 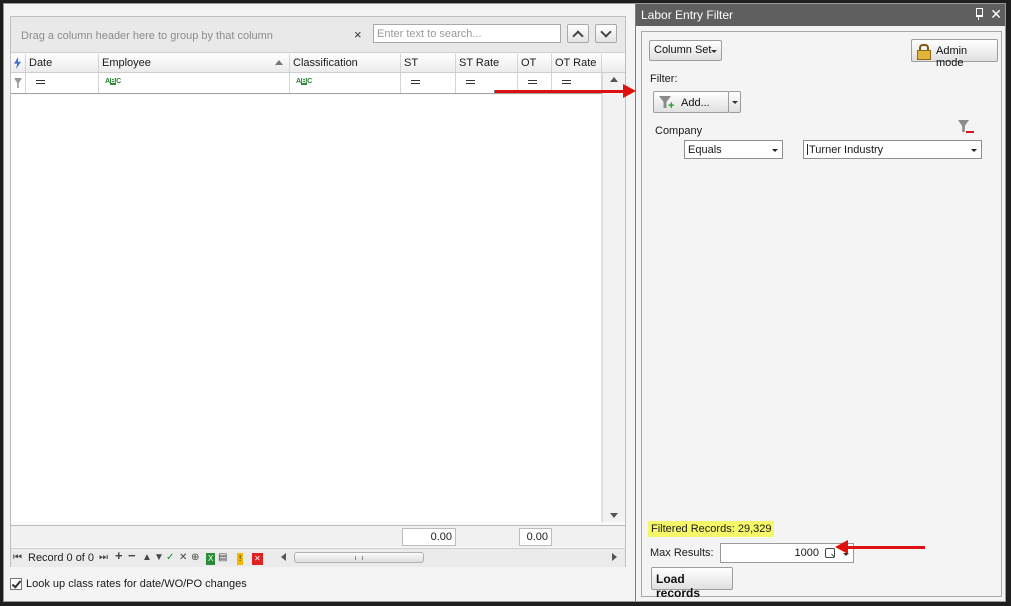 What do you see at coordinates (733, 149) in the screenshot?
I see `filter-operator-select: Equals` at bounding box center [733, 149].